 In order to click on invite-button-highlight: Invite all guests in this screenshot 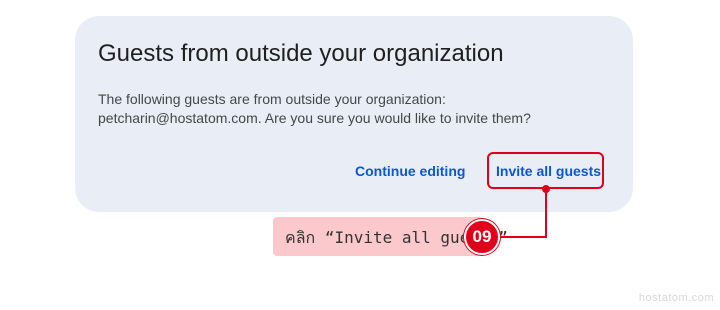, I will do `click(545, 170)`.